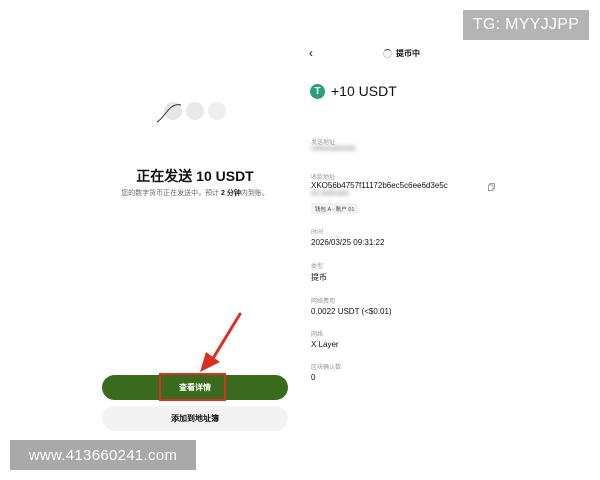  What do you see at coordinates (325, 344) in the screenshot?
I see `network-value: X Layer` at bounding box center [325, 344].